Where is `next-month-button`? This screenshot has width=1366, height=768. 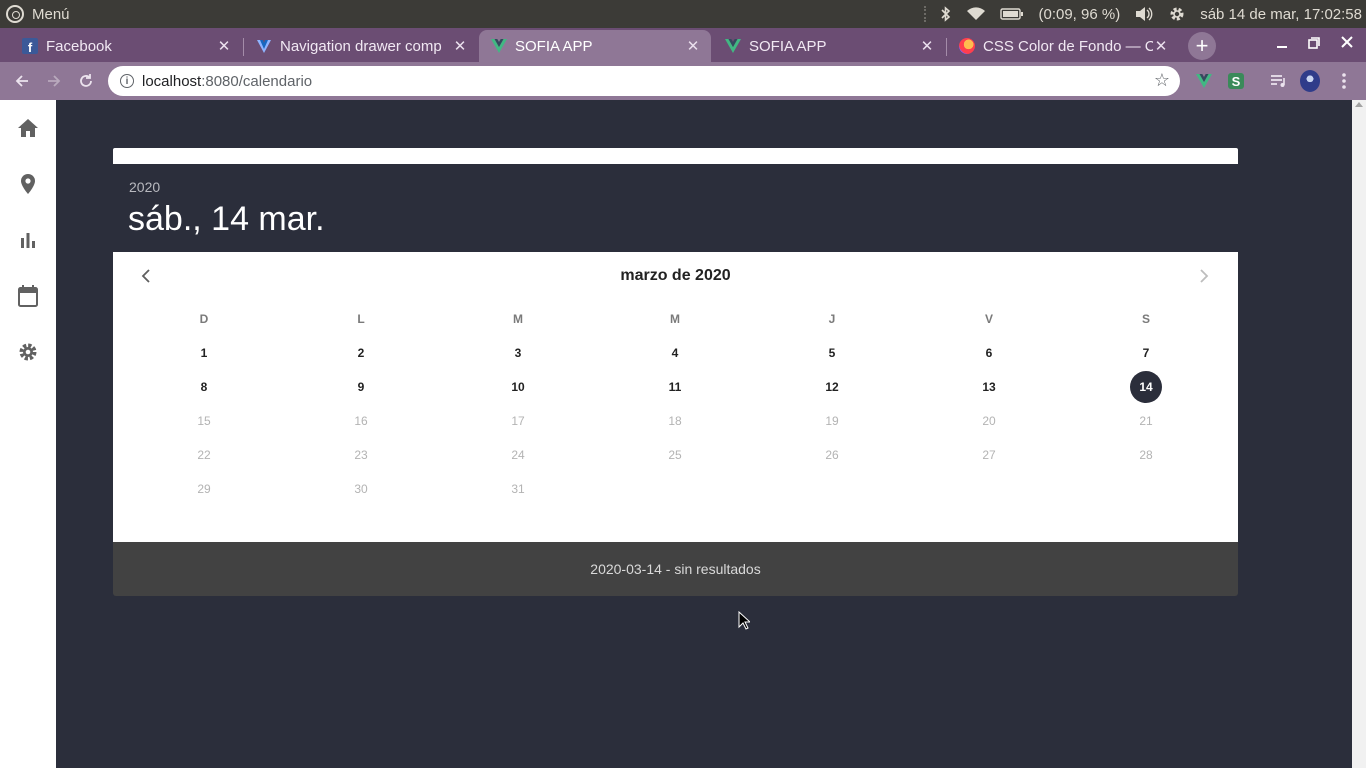 next-month-button is located at coordinates (1204, 276).